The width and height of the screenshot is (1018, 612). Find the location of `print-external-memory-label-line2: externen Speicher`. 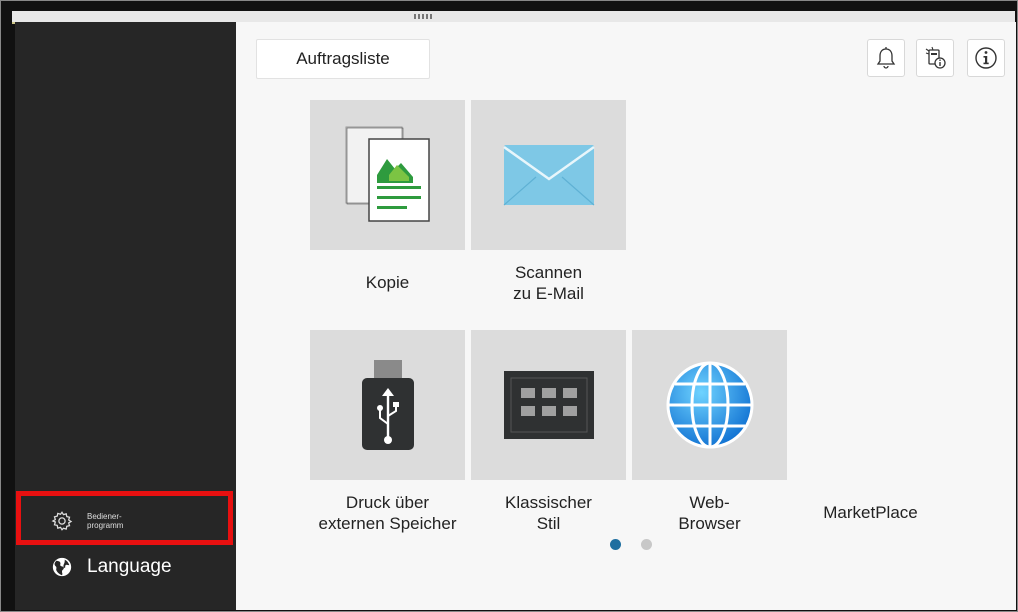

print-external-memory-label-line2: externen Speicher is located at coordinates (387, 523).